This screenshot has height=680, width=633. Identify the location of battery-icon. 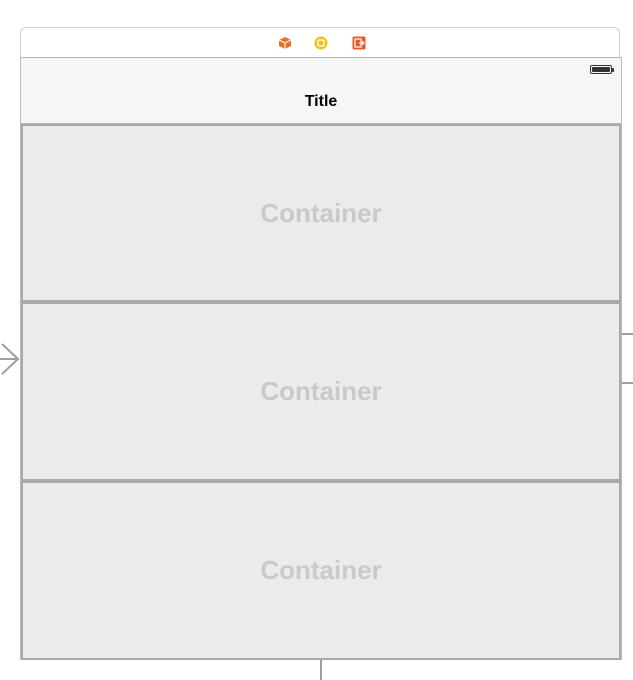
(601, 69).